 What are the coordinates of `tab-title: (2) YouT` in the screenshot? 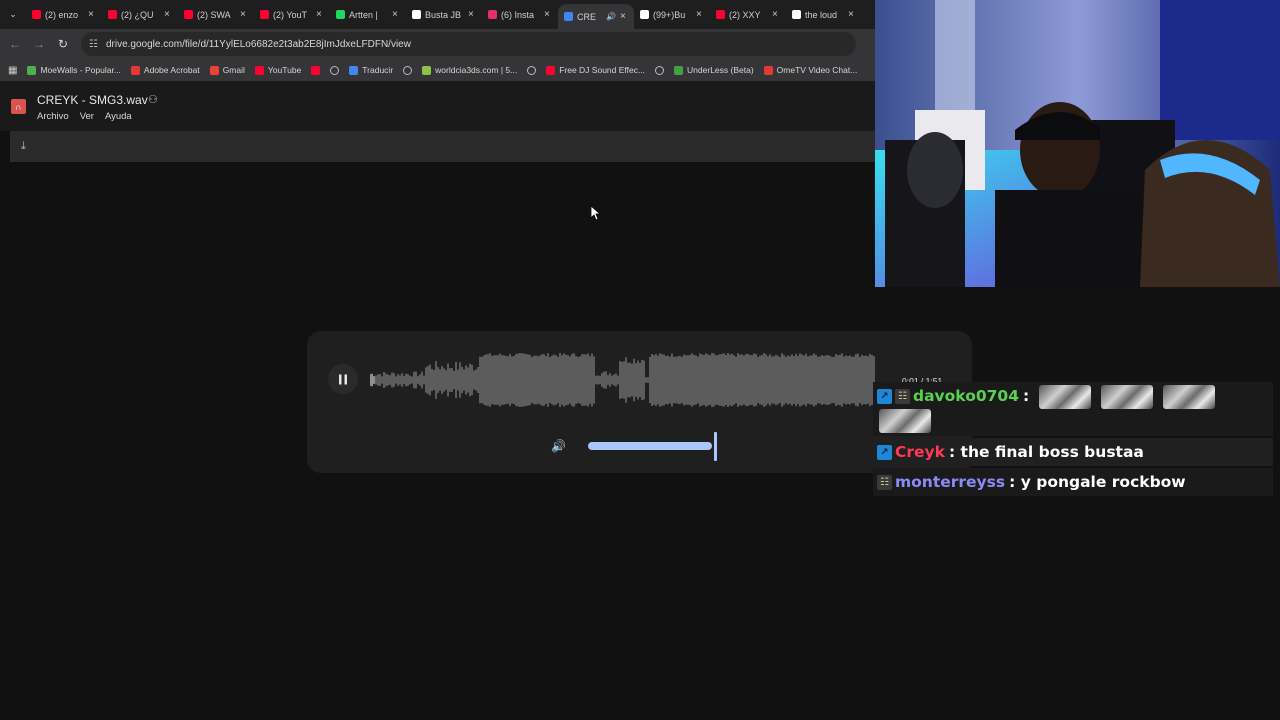 It's located at (290, 14).